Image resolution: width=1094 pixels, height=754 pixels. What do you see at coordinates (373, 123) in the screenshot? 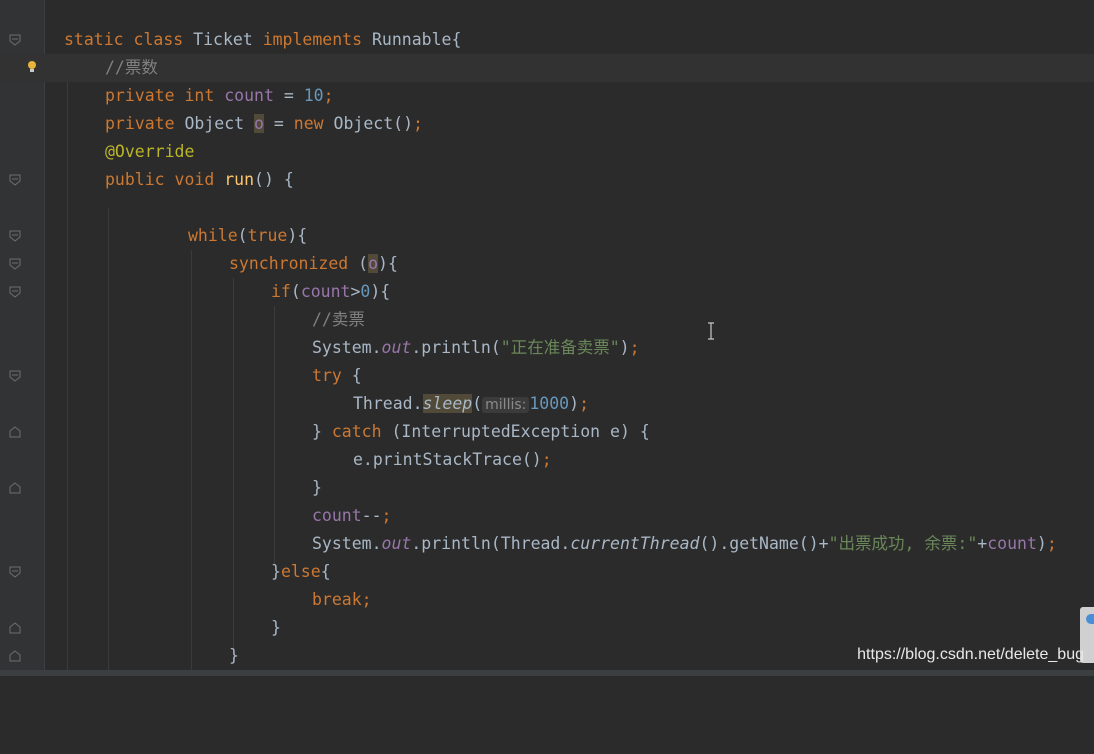
I see `constructor-call: Object()` at bounding box center [373, 123].